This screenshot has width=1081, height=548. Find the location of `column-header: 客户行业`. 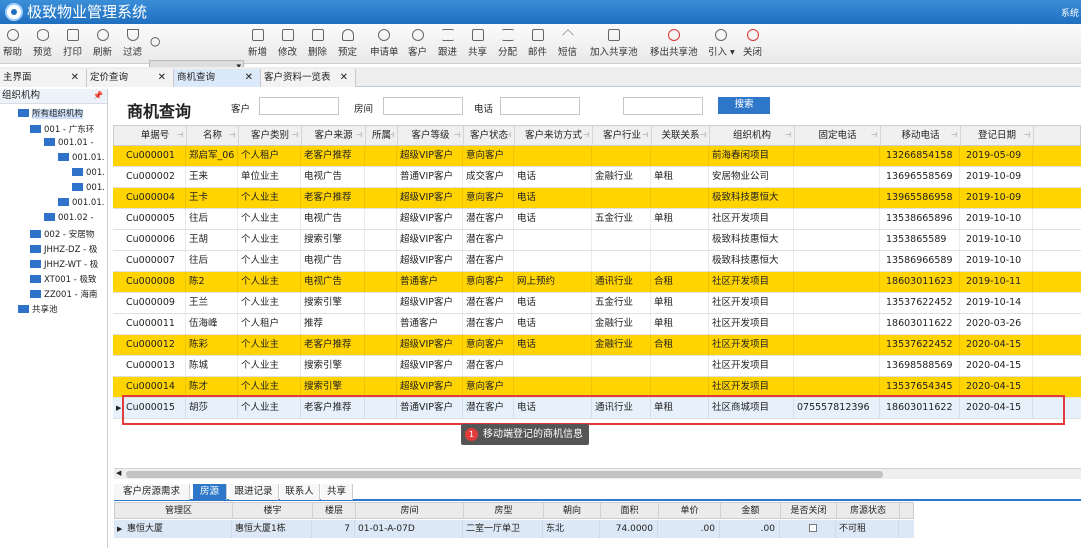

column-header: 客户行业 is located at coordinates (622, 136).